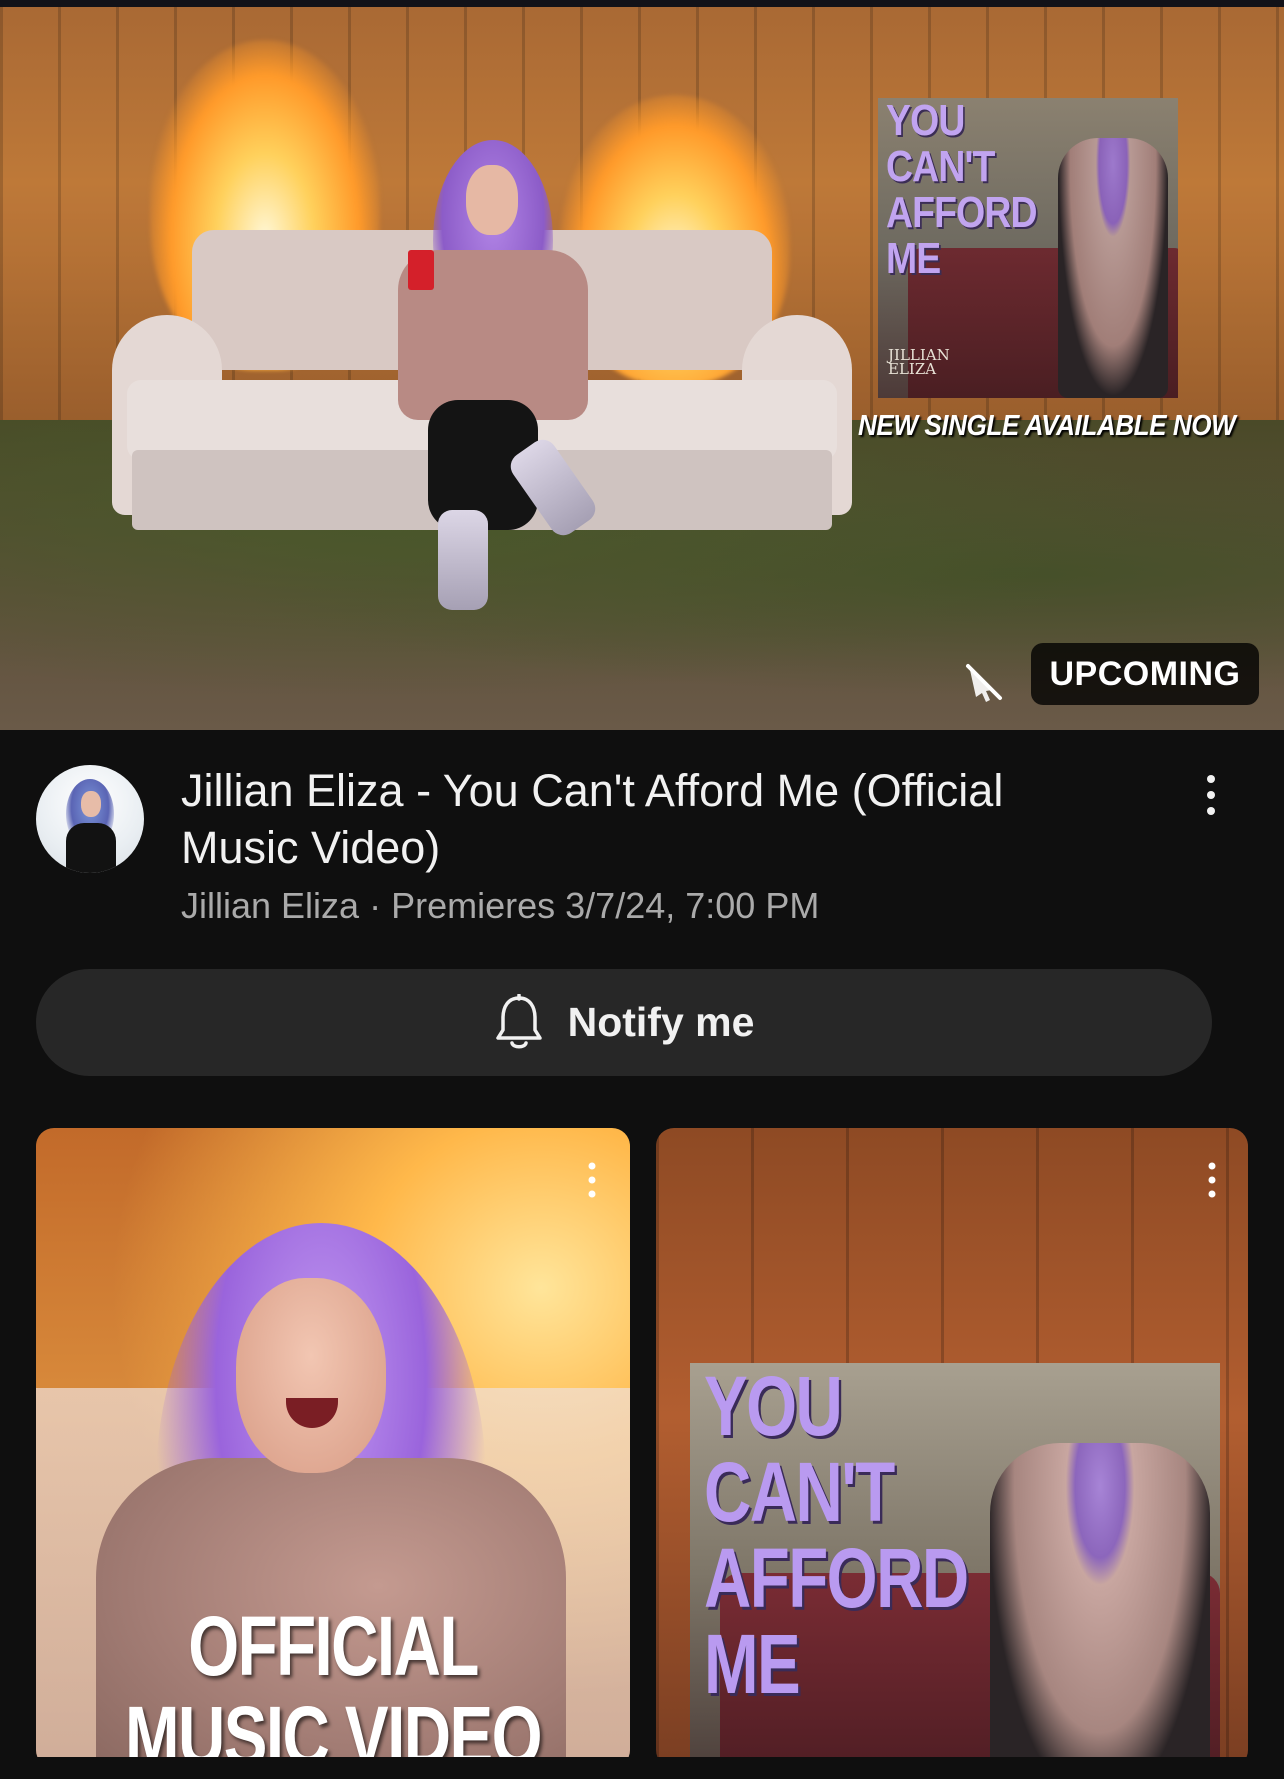 The height and width of the screenshot is (1779, 1284). What do you see at coordinates (91, 804) in the screenshot?
I see `avatar-face` at bounding box center [91, 804].